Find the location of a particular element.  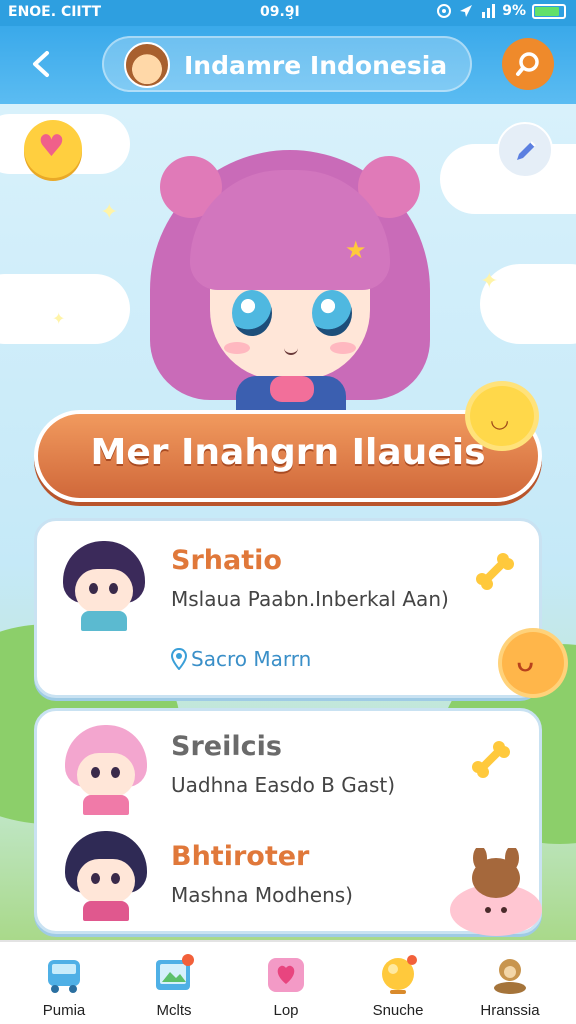

app-header: Indamre Indonesia is located at coordinates (288, 65).